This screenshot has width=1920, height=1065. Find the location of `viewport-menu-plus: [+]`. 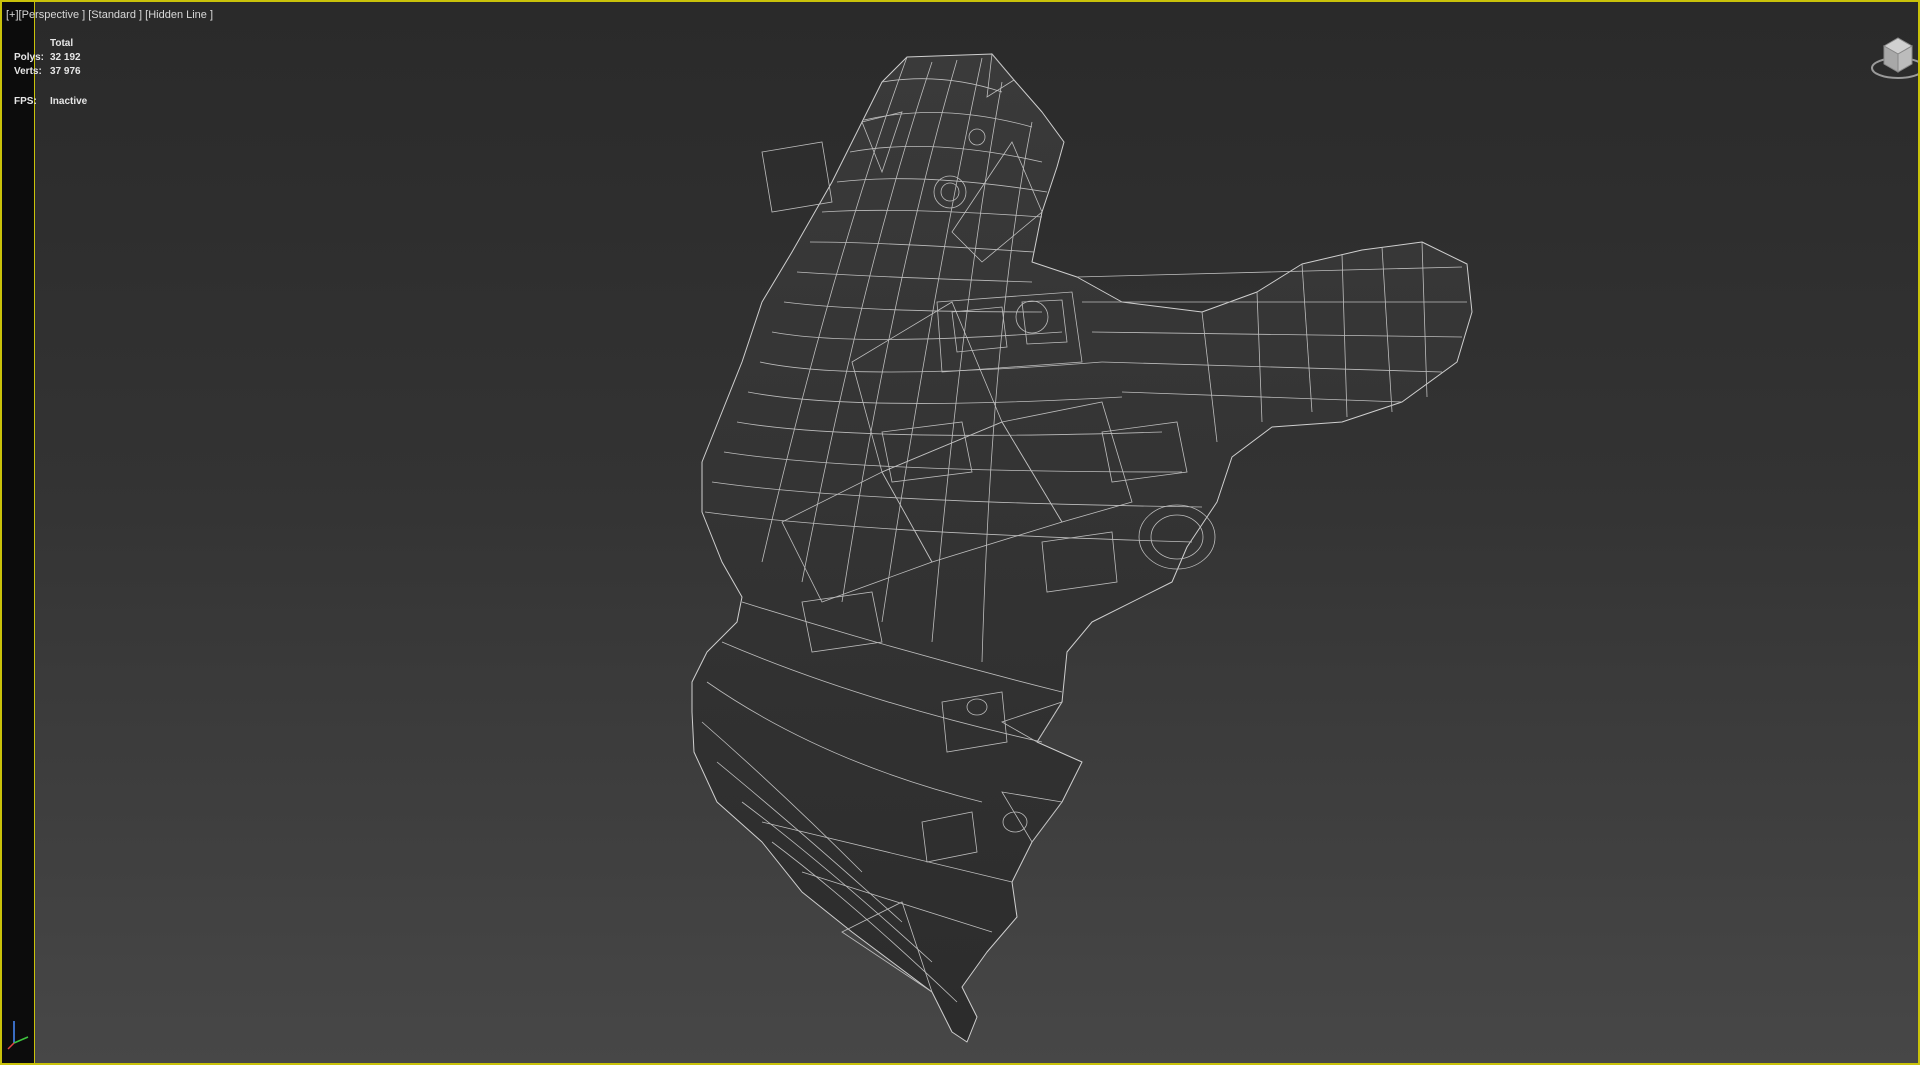

viewport-menu-plus: [+] is located at coordinates (12, 15).